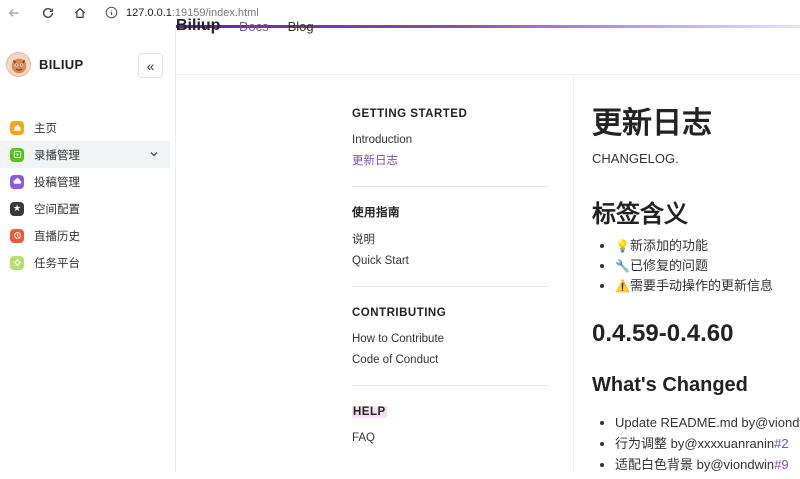  What do you see at coordinates (650, 443) in the screenshot?
I see `change-text: 行为调整 by` at bounding box center [650, 443].